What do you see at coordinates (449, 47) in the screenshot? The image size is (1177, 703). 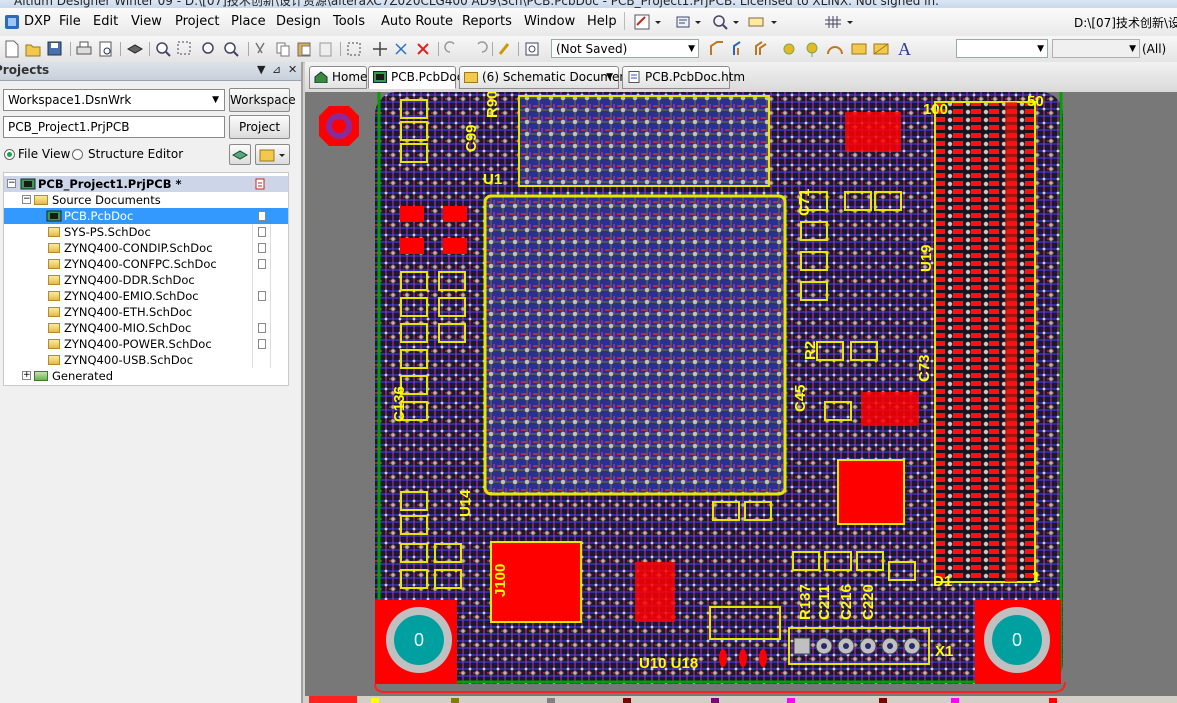 I see `undo-icon` at bounding box center [449, 47].